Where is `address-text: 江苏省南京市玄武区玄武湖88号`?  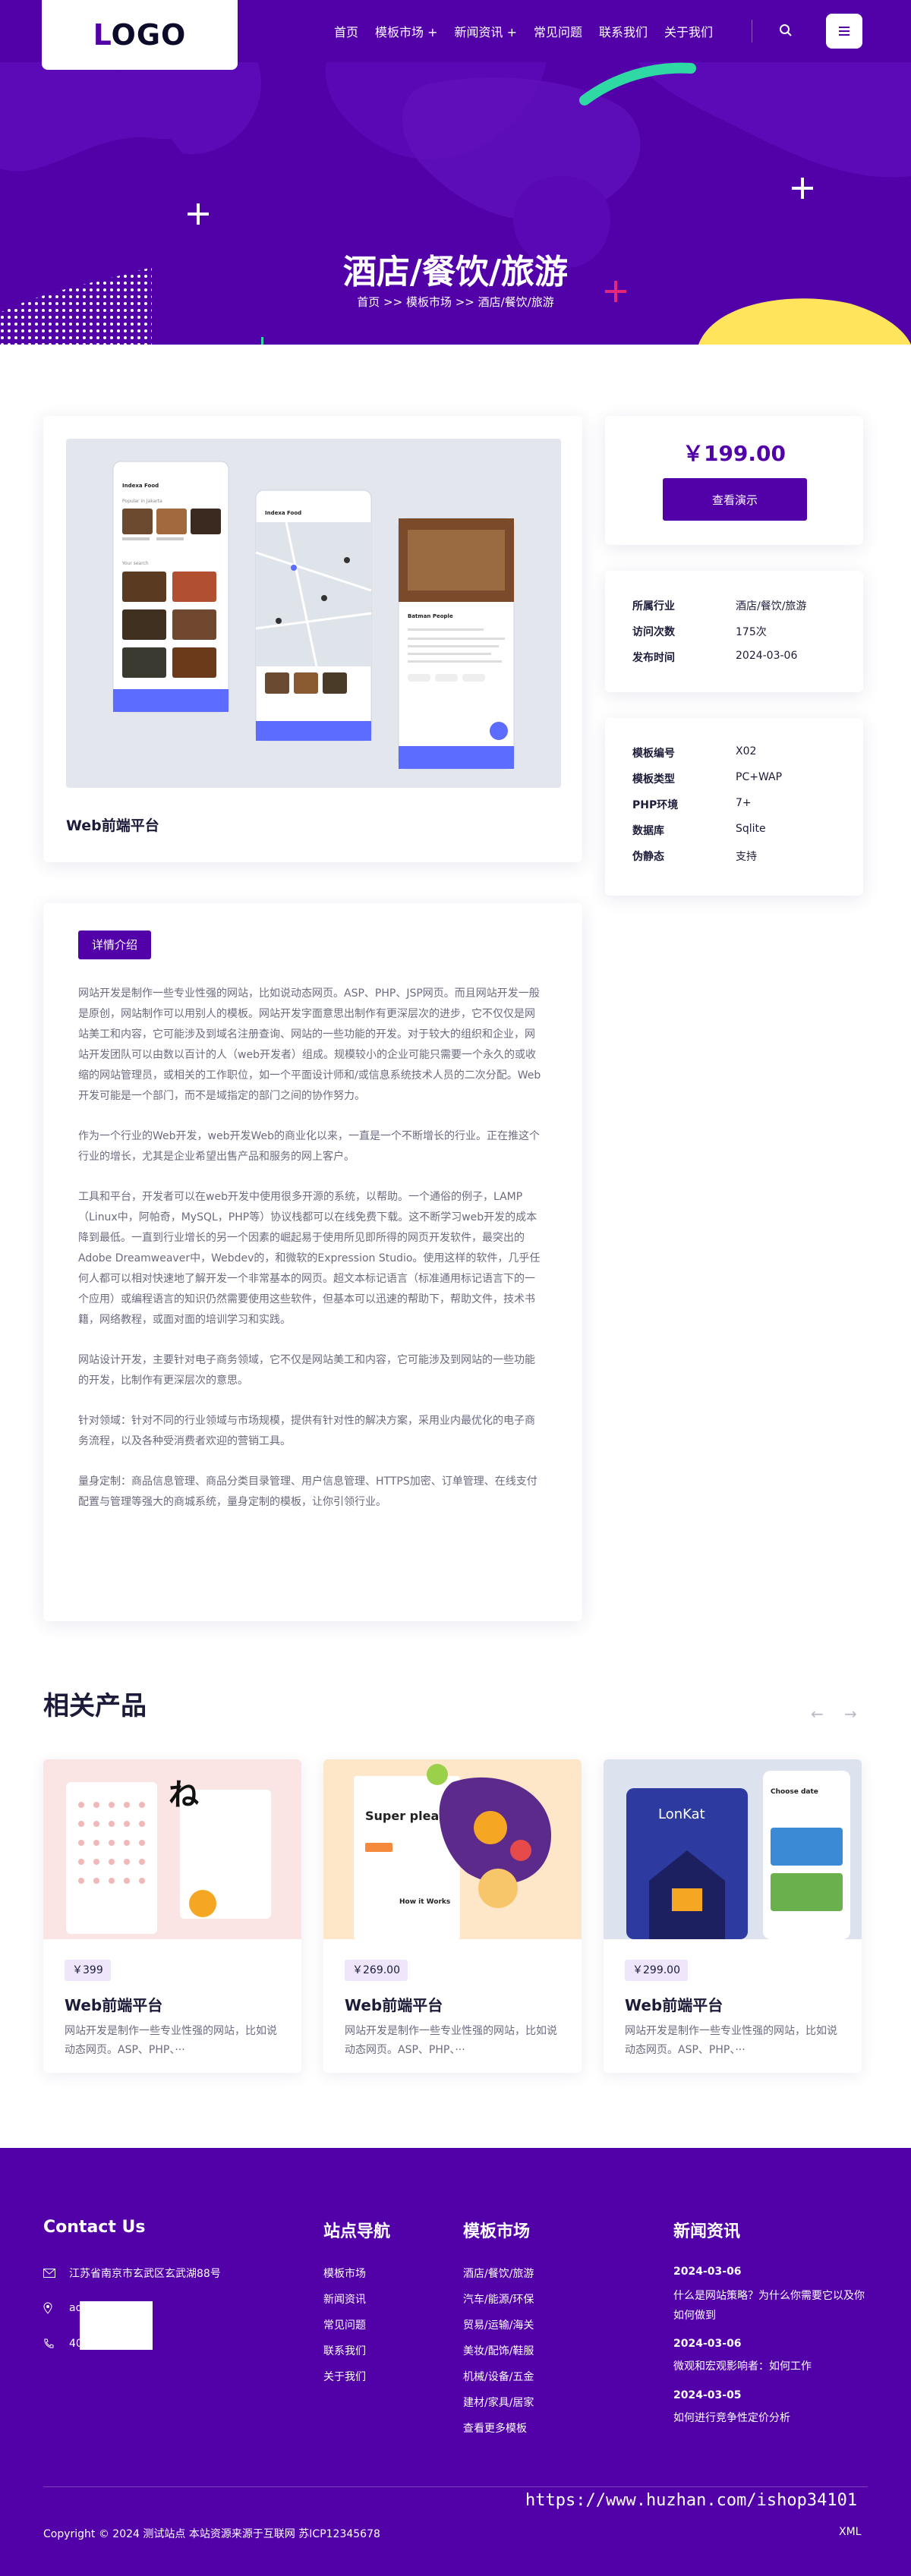
address-text: 江苏省南京市玄武区玄武湖88号 is located at coordinates (145, 2274).